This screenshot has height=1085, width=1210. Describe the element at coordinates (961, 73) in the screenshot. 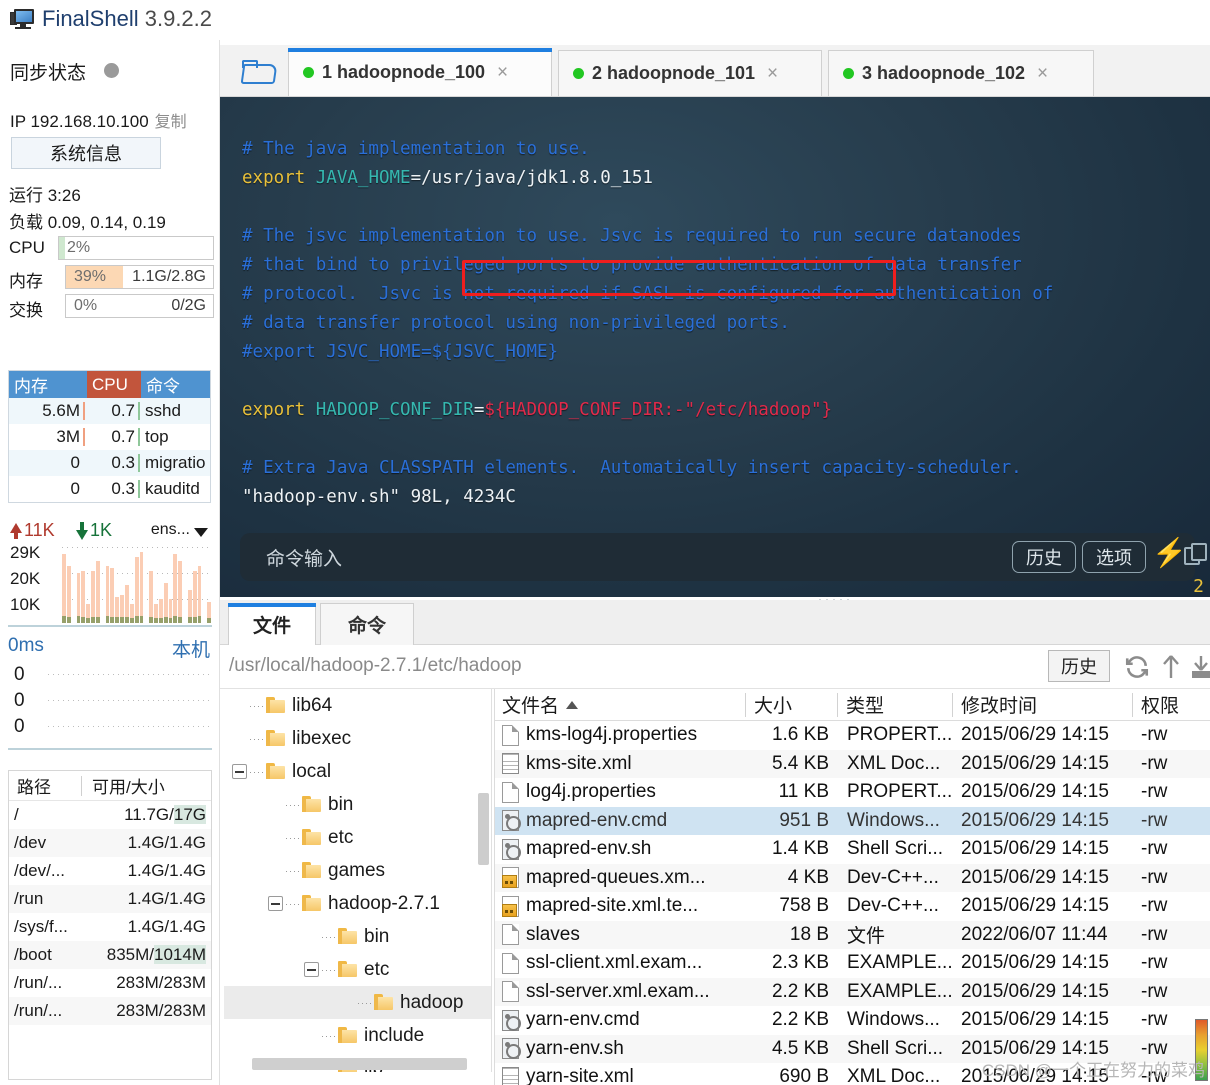

I see `tab-hadoopnode-102: 3 hadoopnode_102 ×` at that location.